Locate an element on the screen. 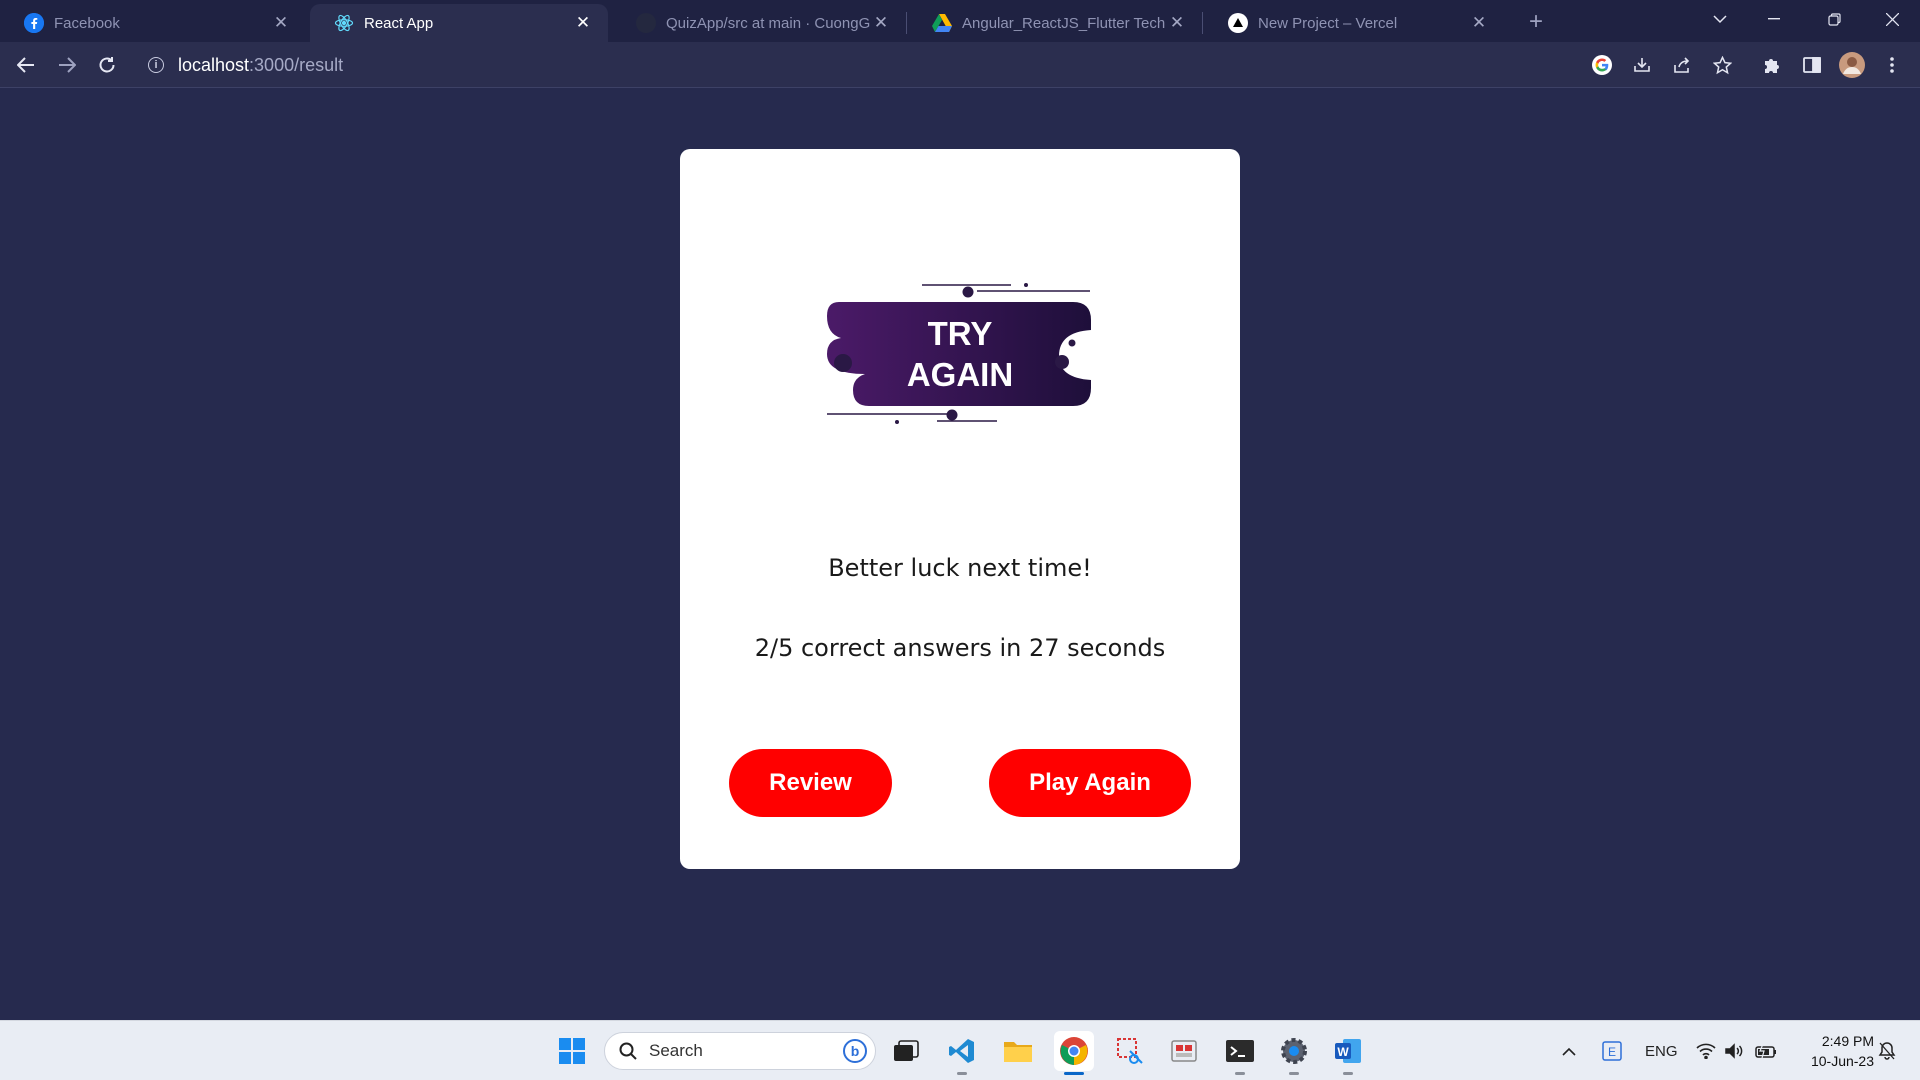  svg-text: W is located at coordinates (1343, 1052).